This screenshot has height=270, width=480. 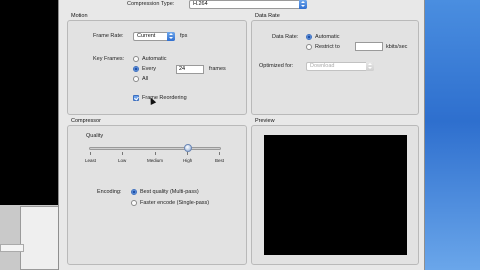 I want to click on key-frames-label: Key Frames:, so click(x=109, y=59).